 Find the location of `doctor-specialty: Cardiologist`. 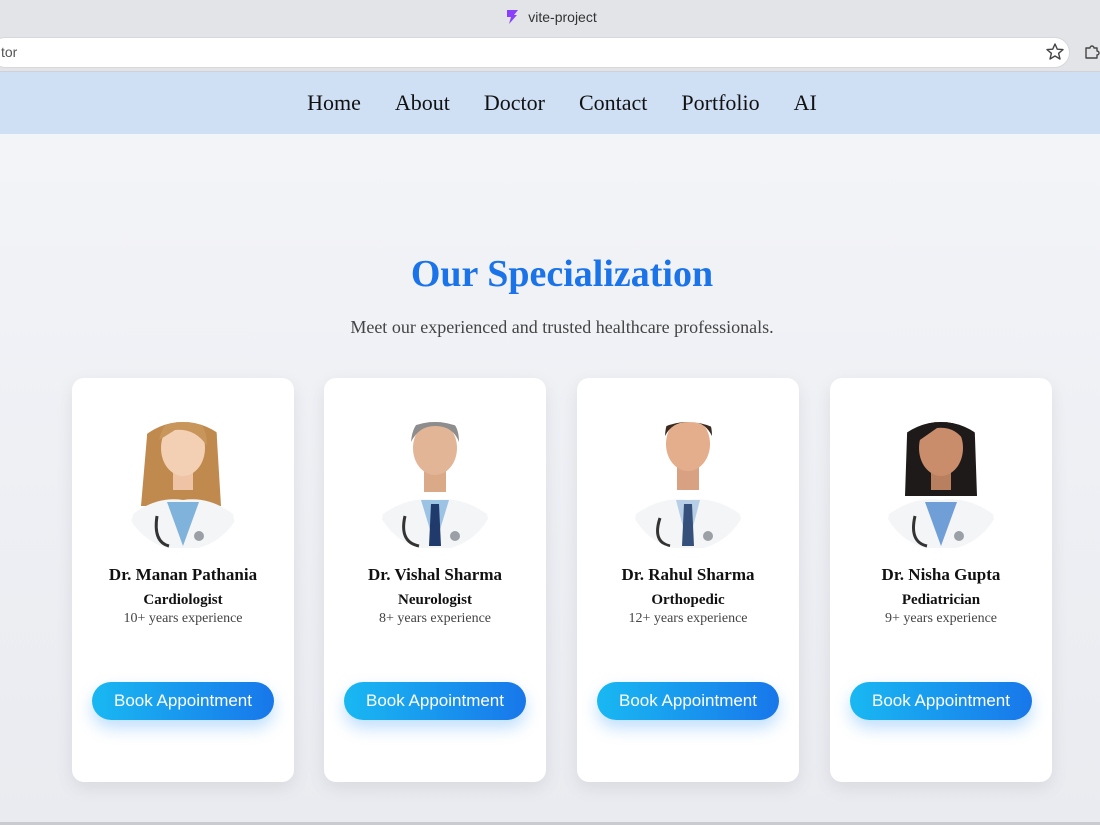

doctor-specialty: Cardiologist is located at coordinates (183, 600).